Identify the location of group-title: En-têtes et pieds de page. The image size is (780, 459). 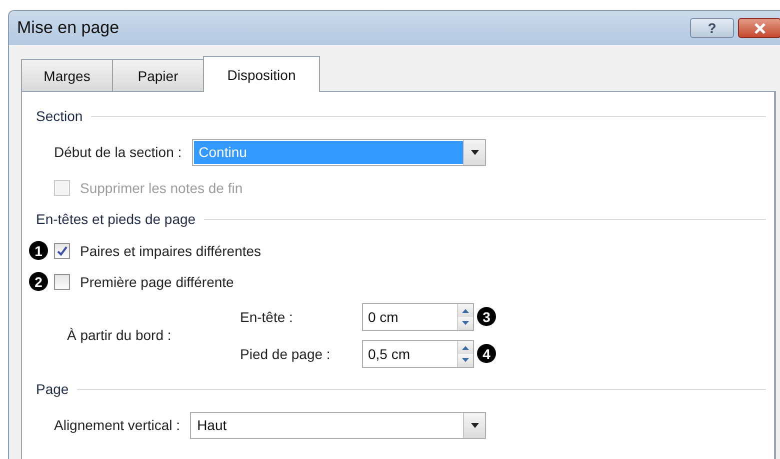
(116, 219).